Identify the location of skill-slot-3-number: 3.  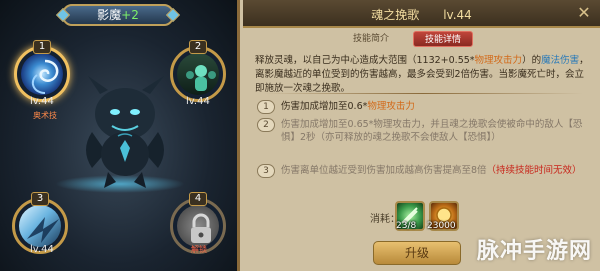
(40, 199).